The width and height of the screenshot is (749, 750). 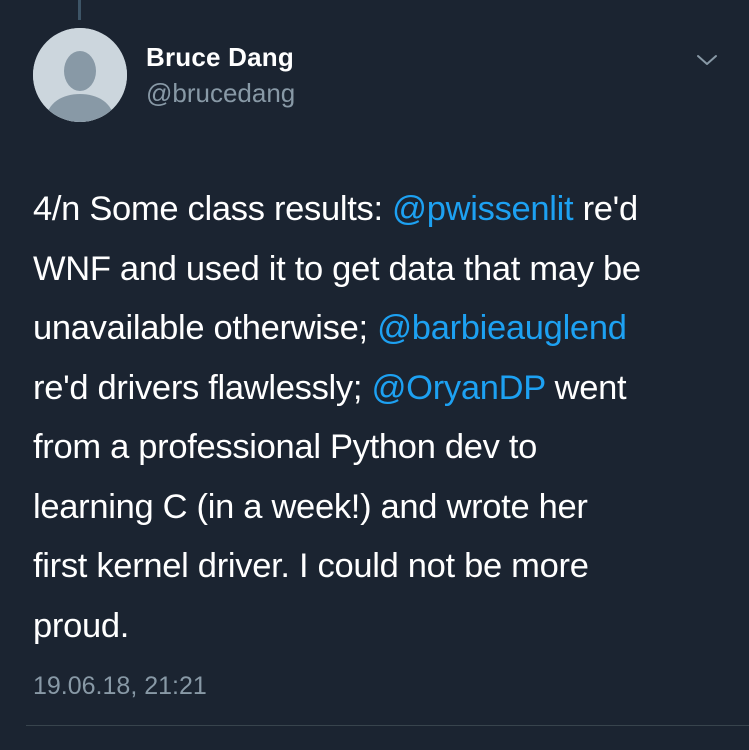 I want to click on tweet-line: learning C (in a week!) and wrote her, so click(x=310, y=506).